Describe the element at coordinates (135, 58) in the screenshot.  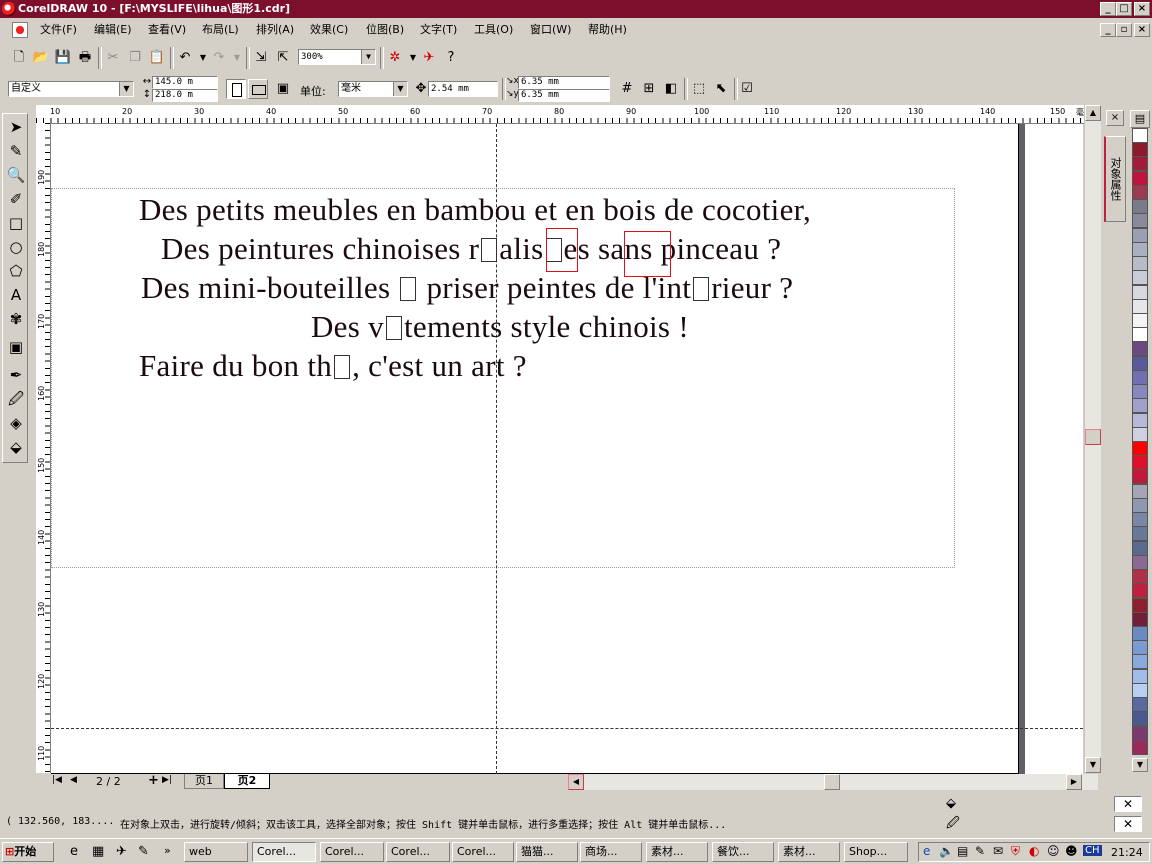
I see `copy-icon: ❐` at that location.